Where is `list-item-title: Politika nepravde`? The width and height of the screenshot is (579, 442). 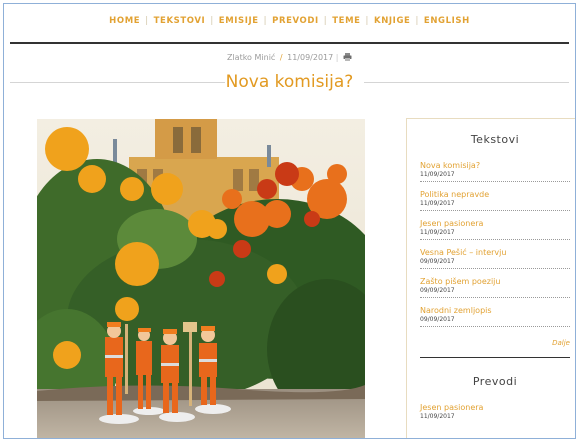
list-item-title: Politika nepravde is located at coordinates (495, 194).